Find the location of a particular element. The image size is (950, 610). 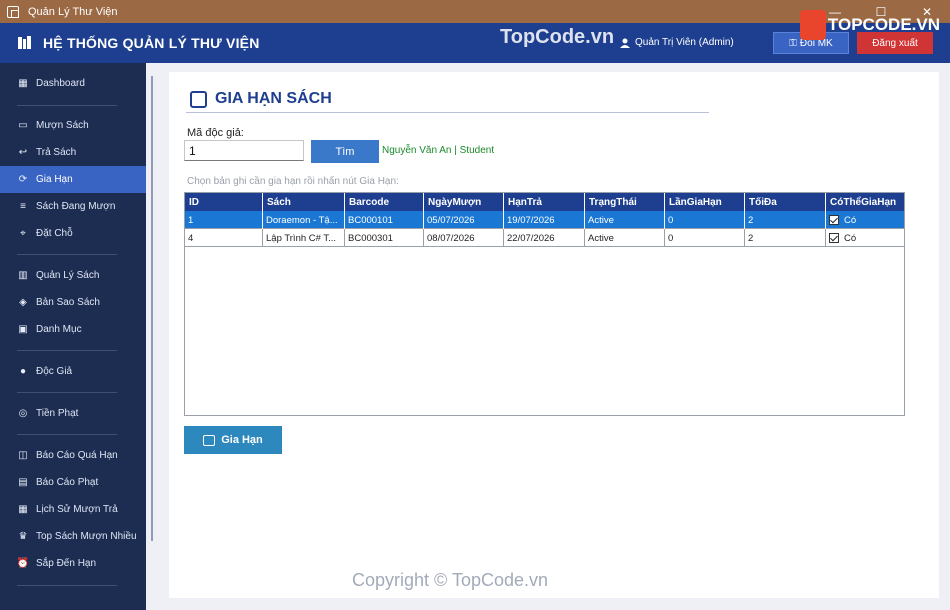

renew-icon: ⟳ is located at coordinates (23, 179).